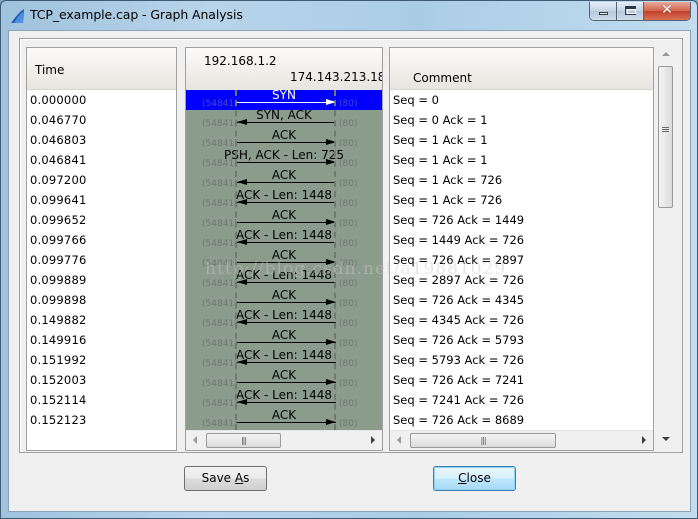 The width and height of the screenshot is (698, 519). What do you see at coordinates (442, 78) in the screenshot?
I see `comment-header-label: Comment` at bounding box center [442, 78].